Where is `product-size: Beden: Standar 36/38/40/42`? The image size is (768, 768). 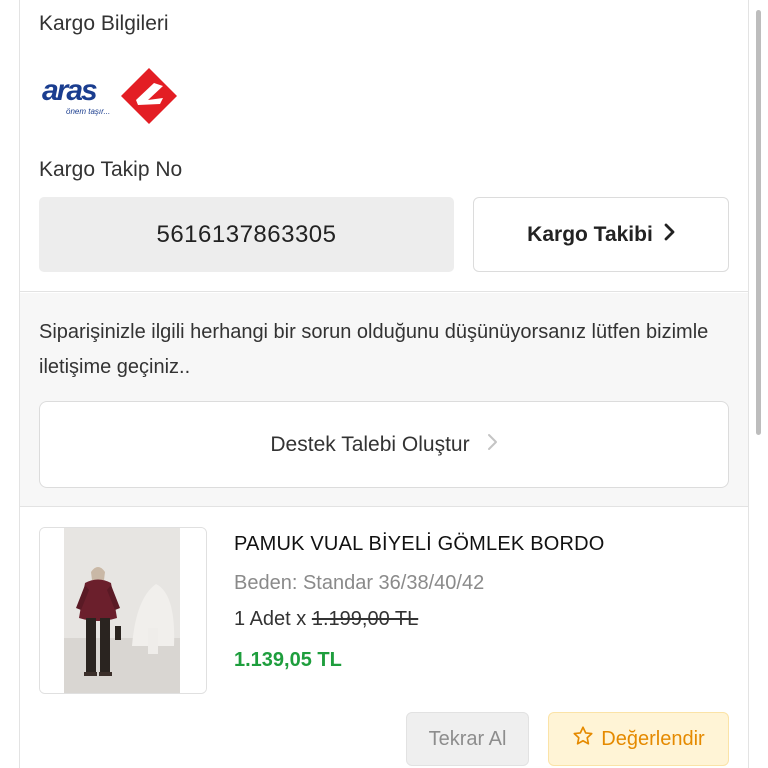 product-size: Beden: Standar 36/38/40/42 is located at coordinates (359, 583).